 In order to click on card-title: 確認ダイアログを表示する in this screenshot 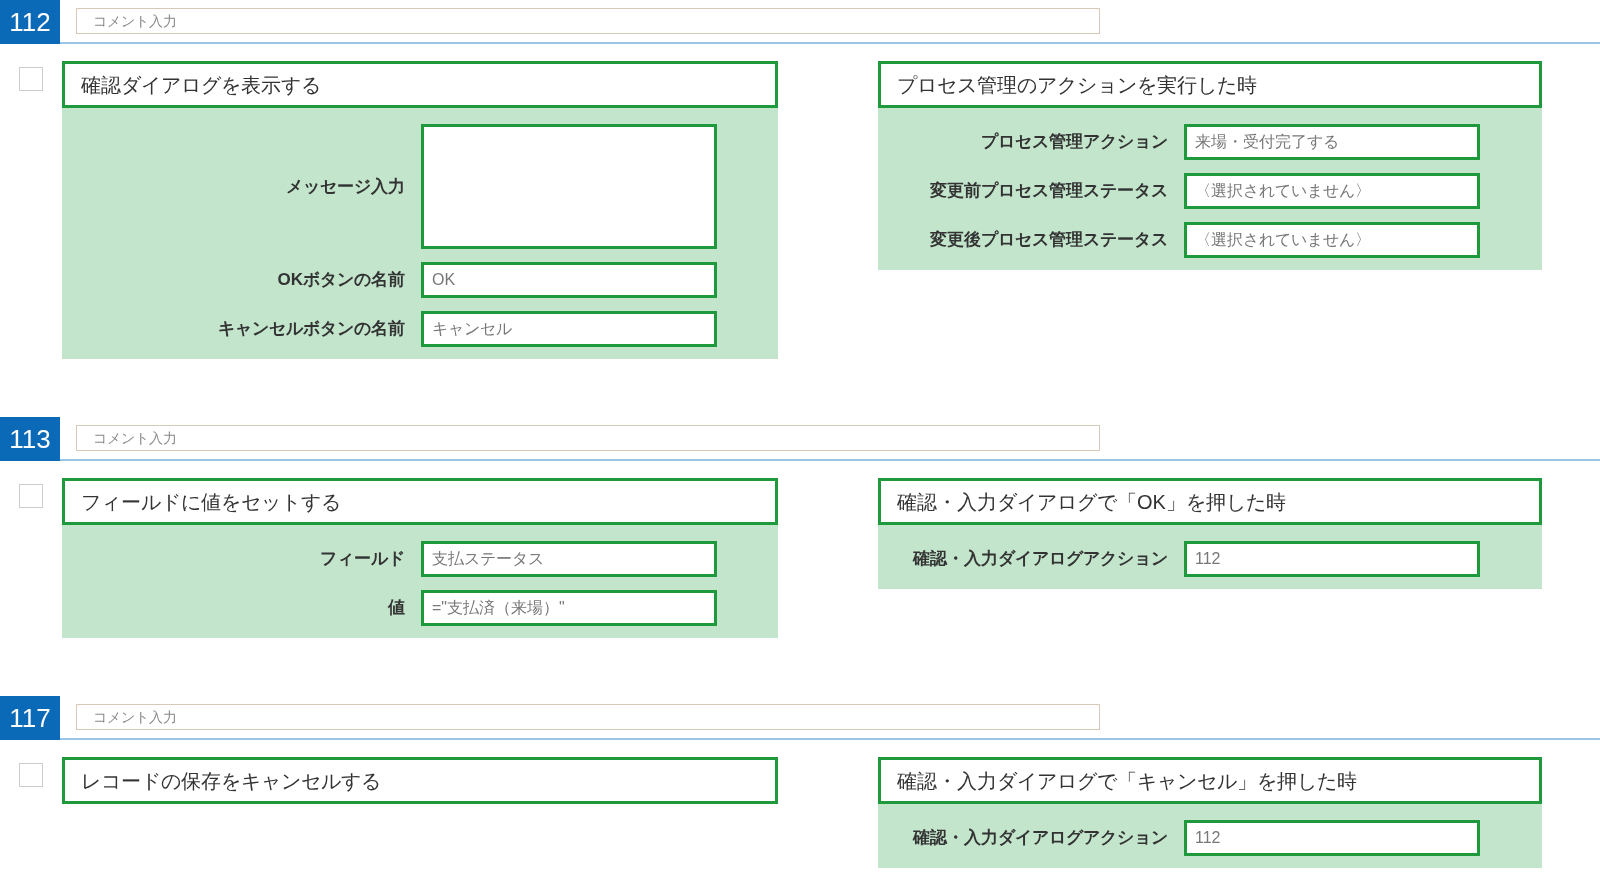, I will do `click(420, 84)`.